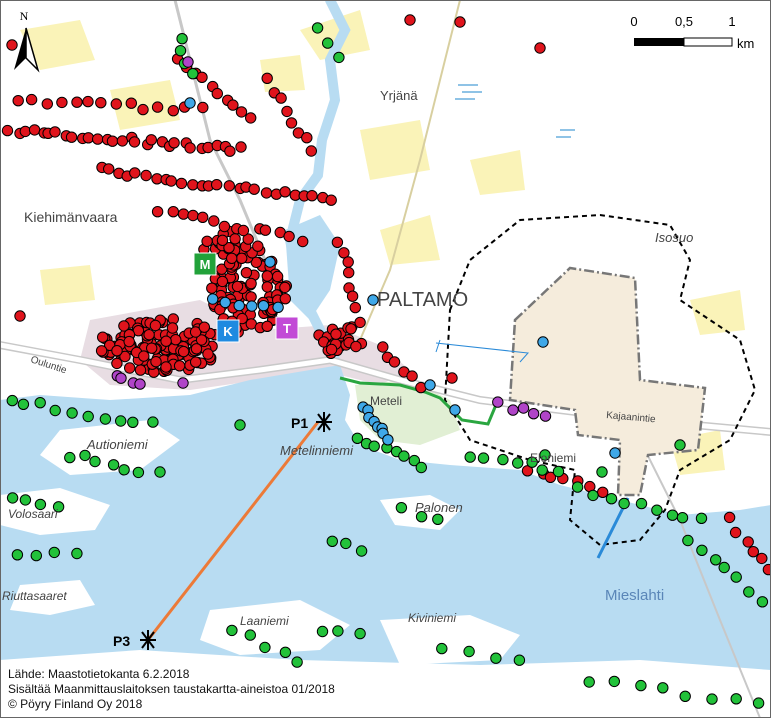  What do you see at coordinates (299, 423) in the screenshot?
I see `point-p1-label: P1` at bounding box center [299, 423].